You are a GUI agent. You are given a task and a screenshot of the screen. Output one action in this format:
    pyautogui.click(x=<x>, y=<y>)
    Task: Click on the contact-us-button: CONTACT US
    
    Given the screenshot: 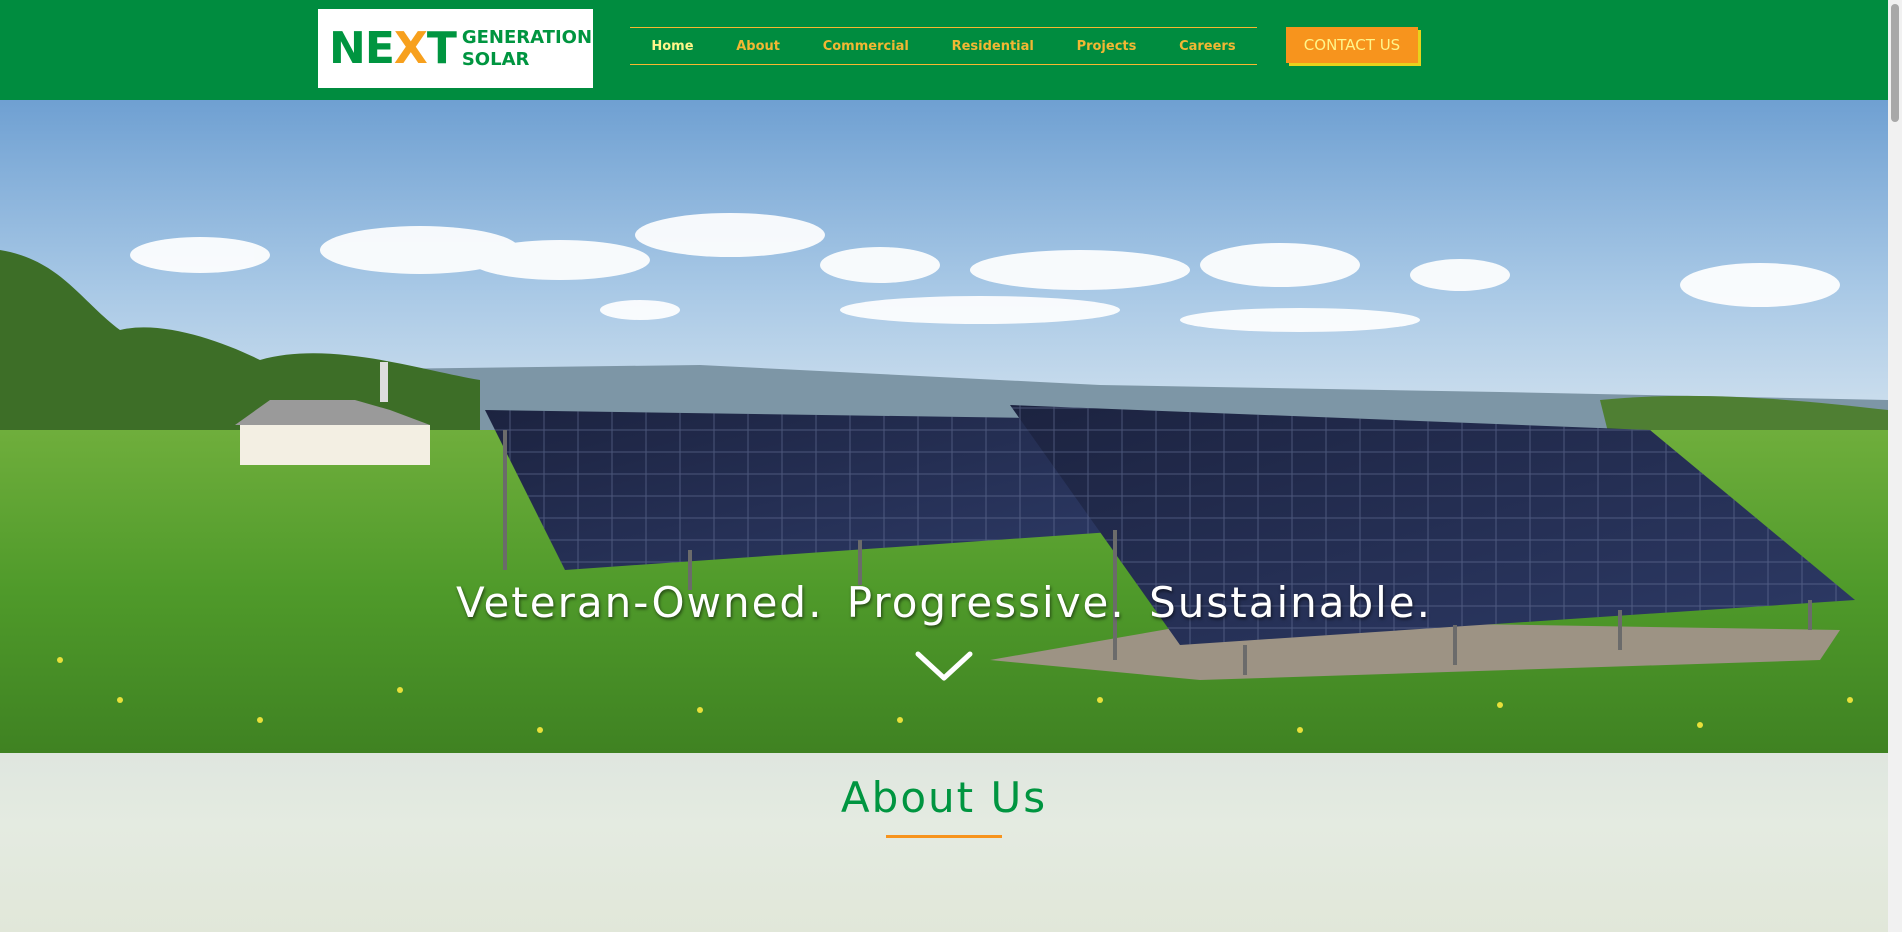 What is the action you would take?
    pyautogui.click(x=1352, y=45)
    